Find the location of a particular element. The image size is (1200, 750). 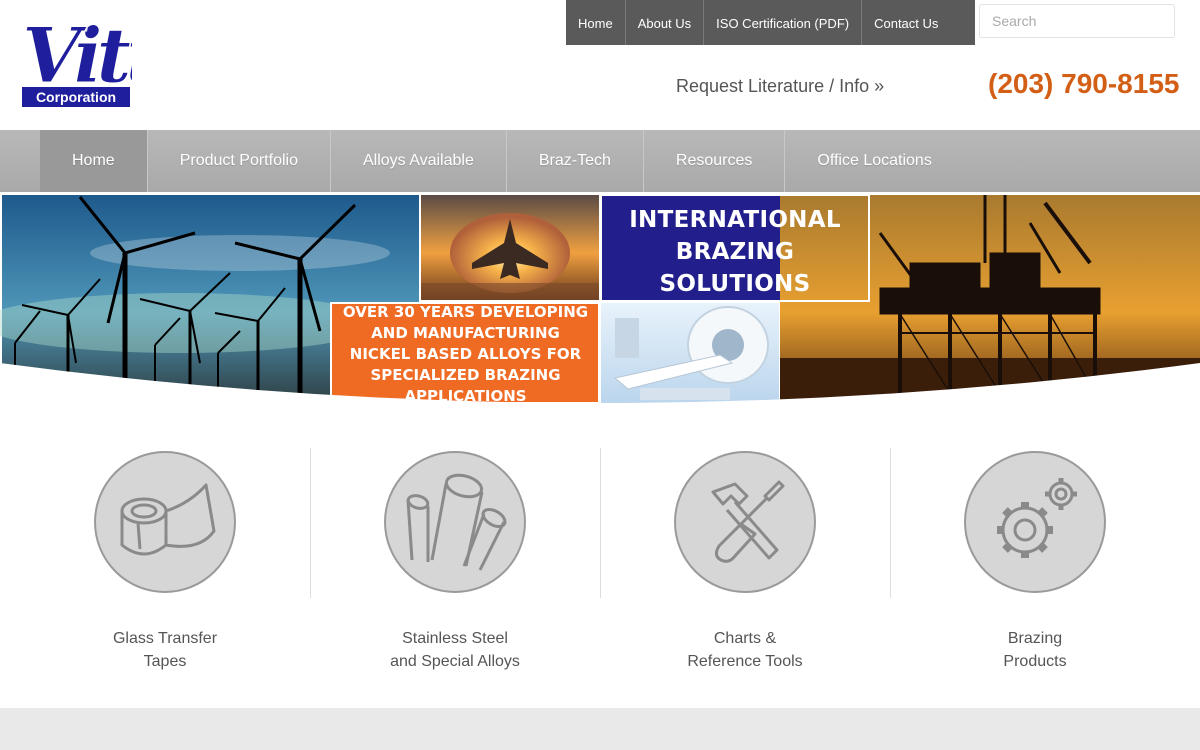

alloy-rods-icon is located at coordinates (455, 522).